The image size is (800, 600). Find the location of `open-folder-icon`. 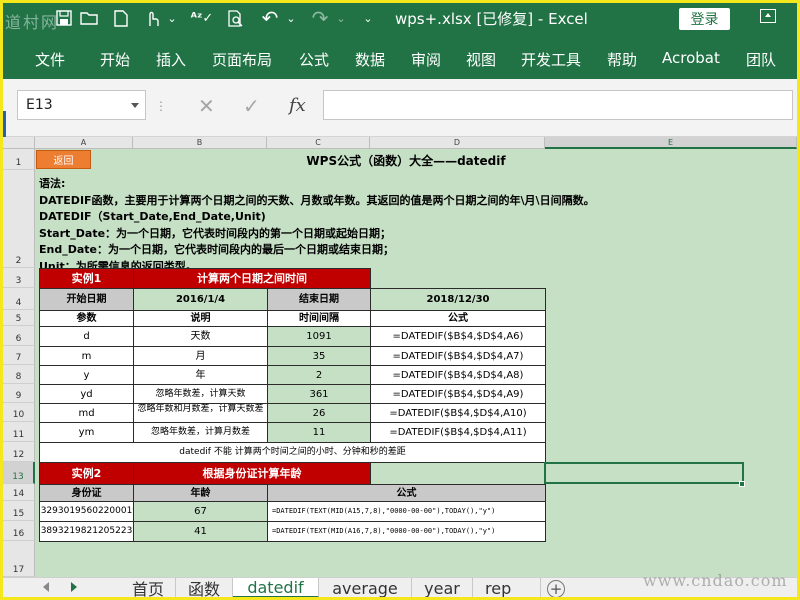

open-folder-icon is located at coordinates (89, 18).